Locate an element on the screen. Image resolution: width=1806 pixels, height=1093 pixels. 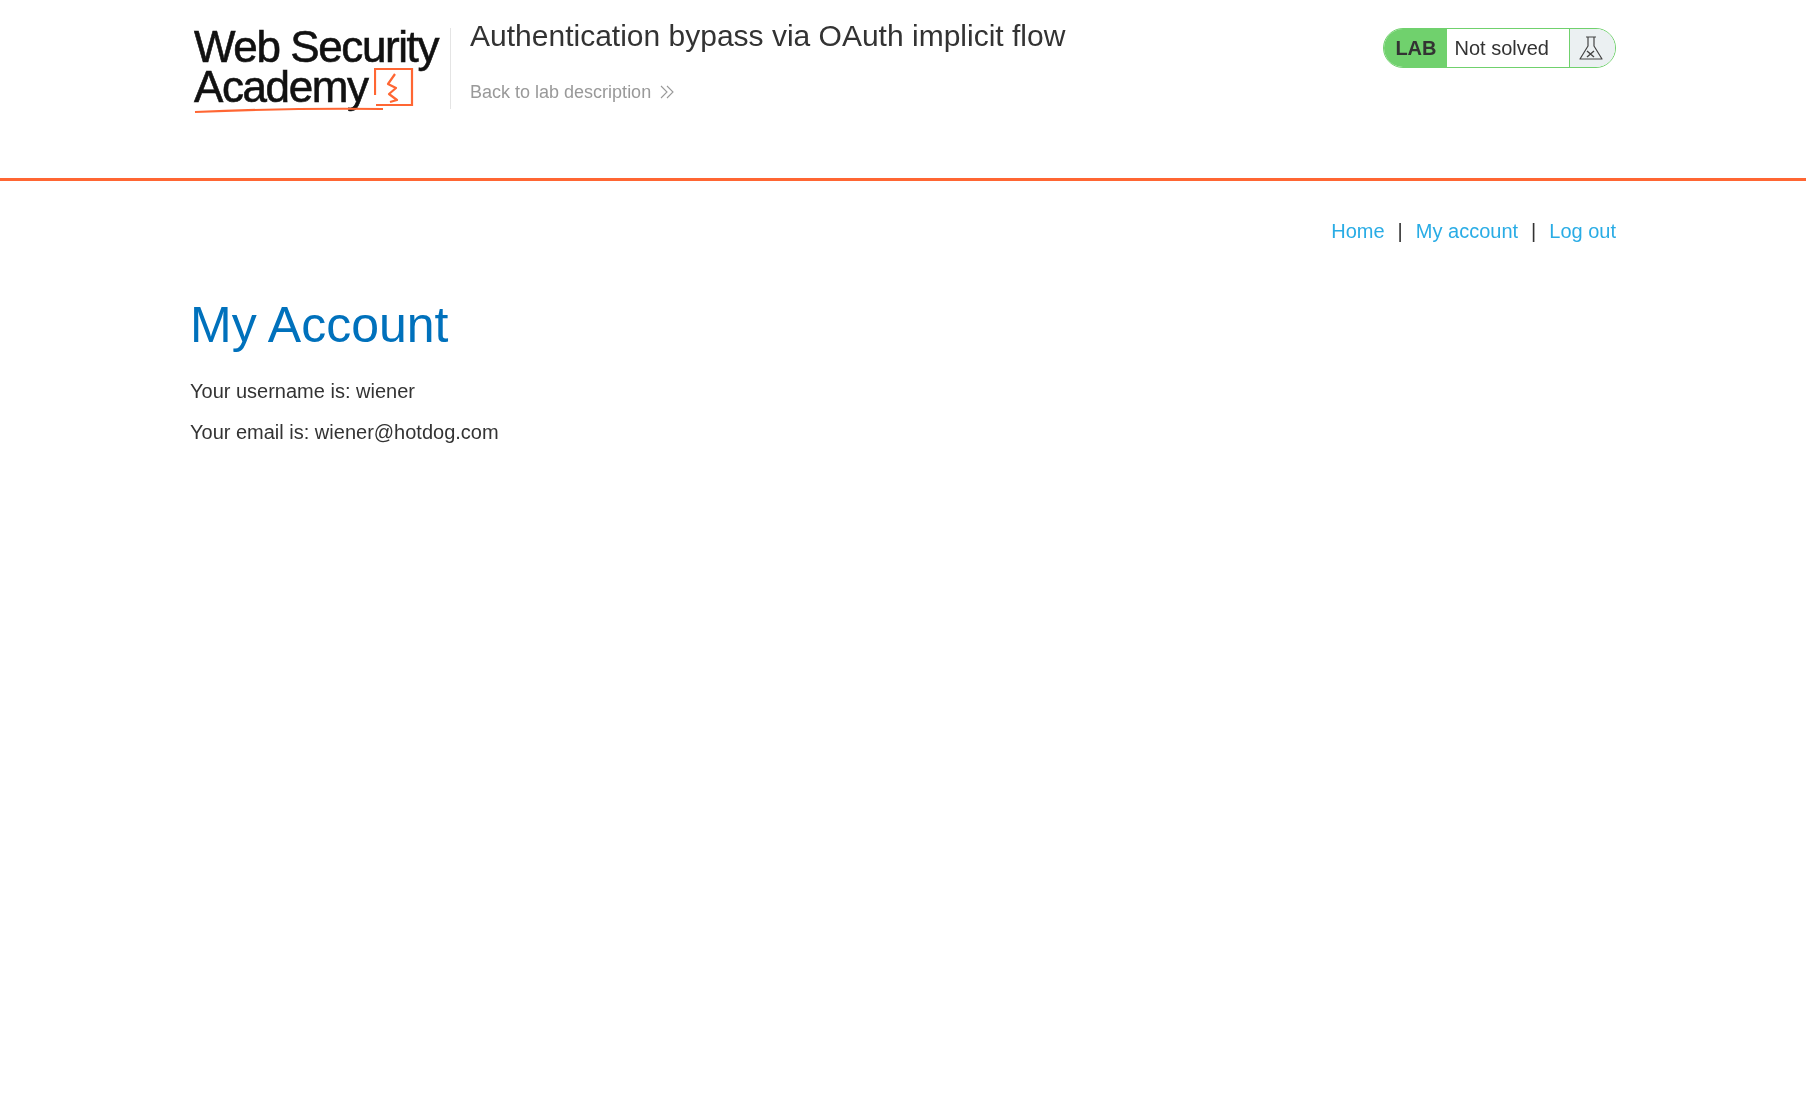
nav-link: Home is located at coordinates (1358, 231).